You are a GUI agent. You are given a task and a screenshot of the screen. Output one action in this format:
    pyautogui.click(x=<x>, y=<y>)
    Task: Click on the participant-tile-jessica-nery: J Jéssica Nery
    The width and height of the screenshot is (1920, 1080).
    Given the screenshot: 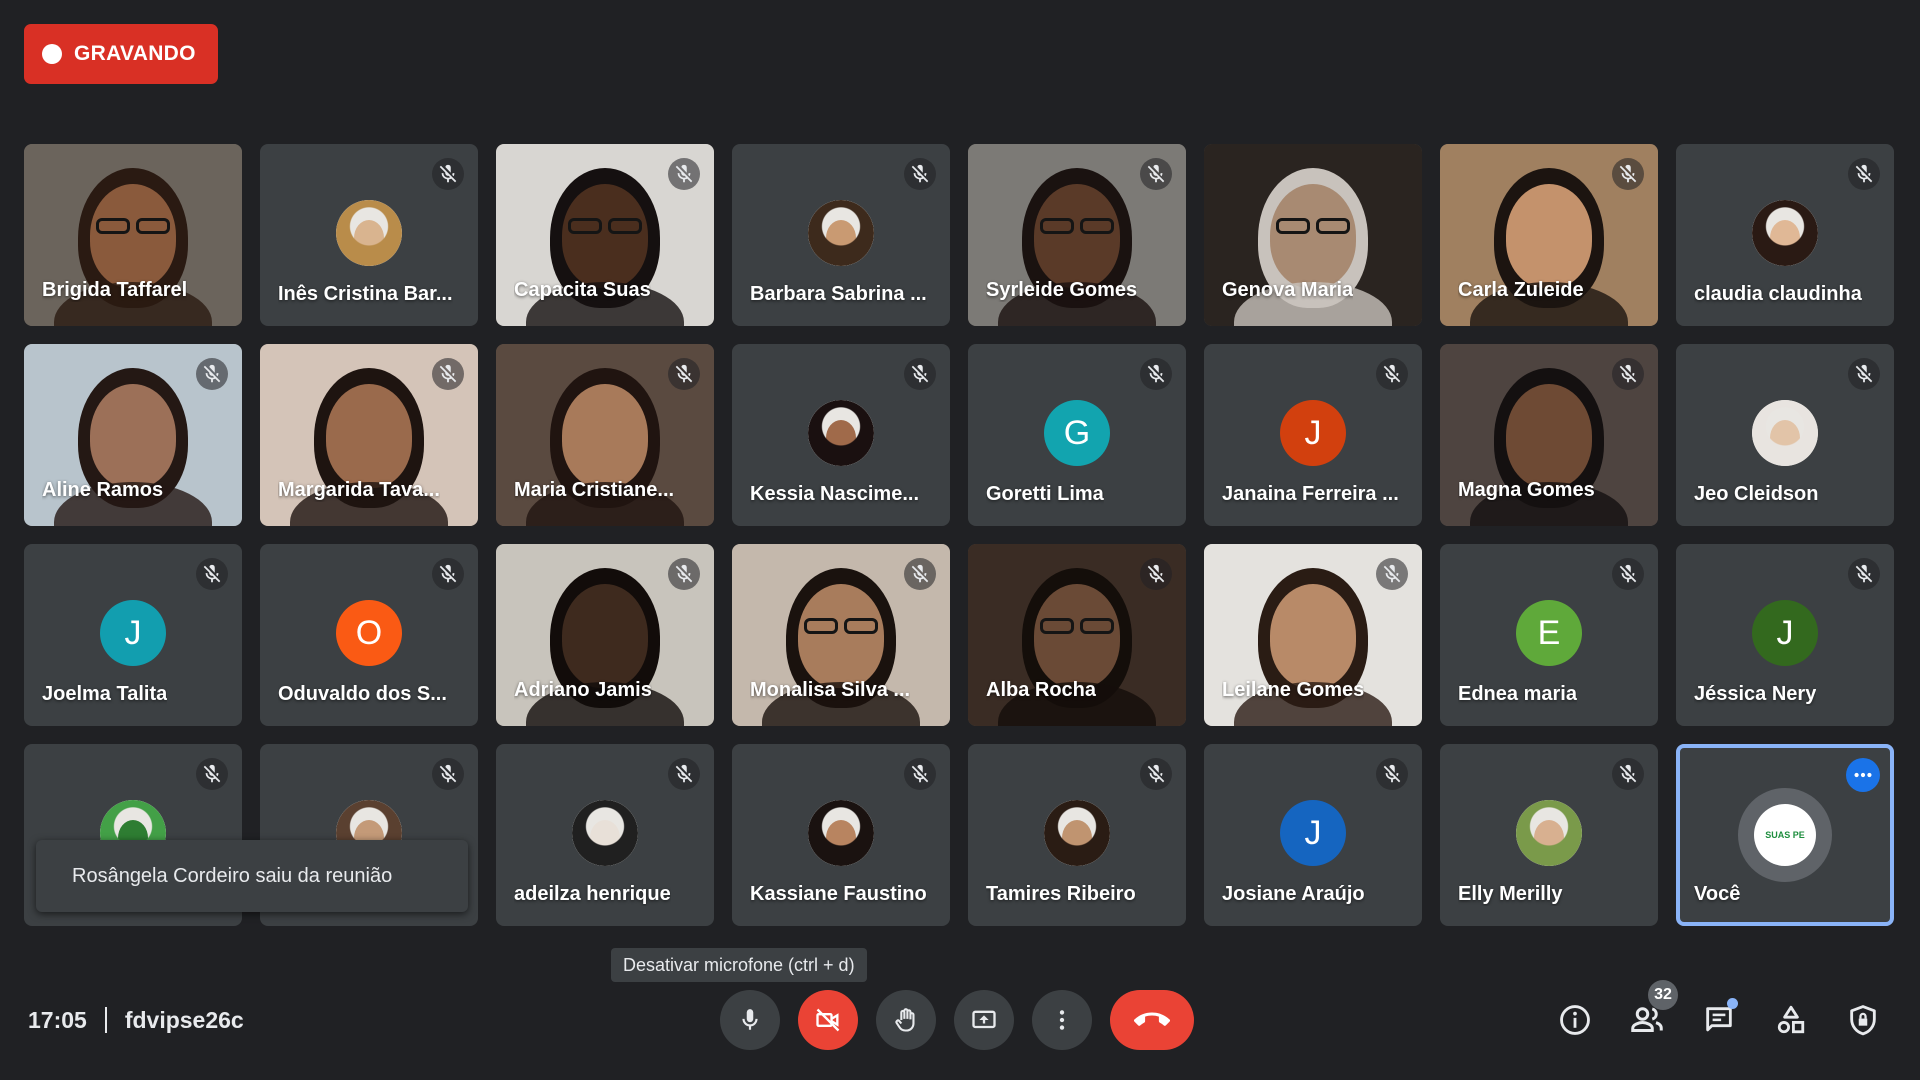 What is the action you would take?
    pyautogui.click(x=1785, y=635)
    